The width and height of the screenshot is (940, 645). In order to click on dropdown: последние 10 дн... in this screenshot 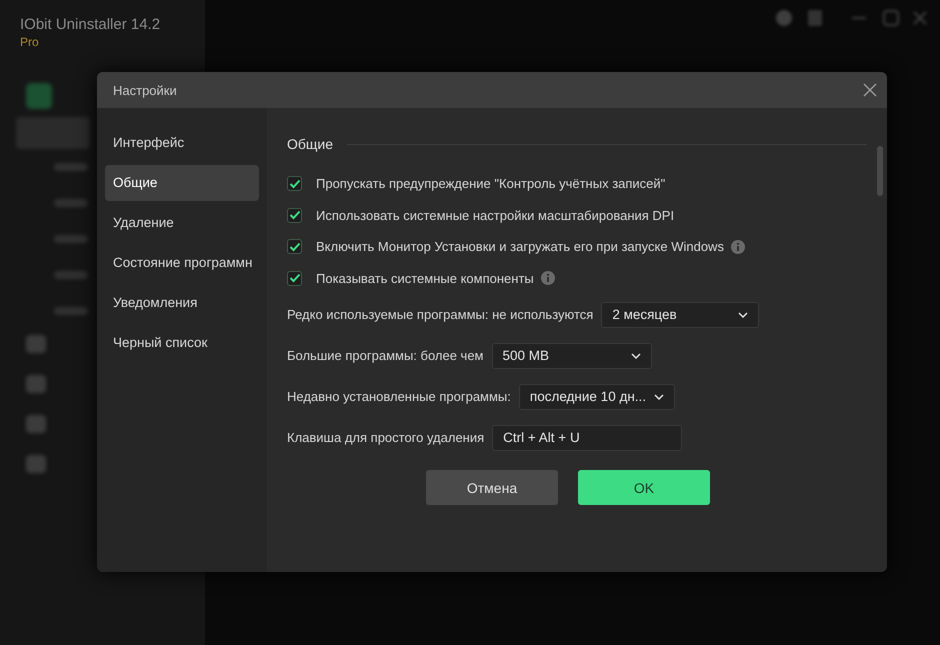, I will do `click(597, 397)`.